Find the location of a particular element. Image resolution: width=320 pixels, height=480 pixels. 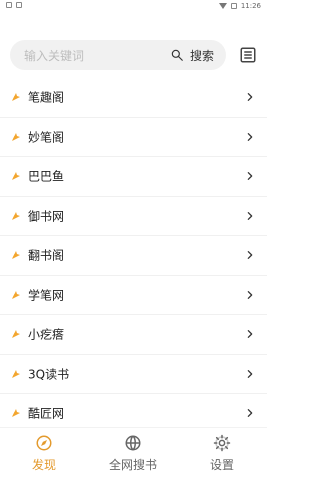

tab-settings: 设置 is located at coordinates (222, 456).